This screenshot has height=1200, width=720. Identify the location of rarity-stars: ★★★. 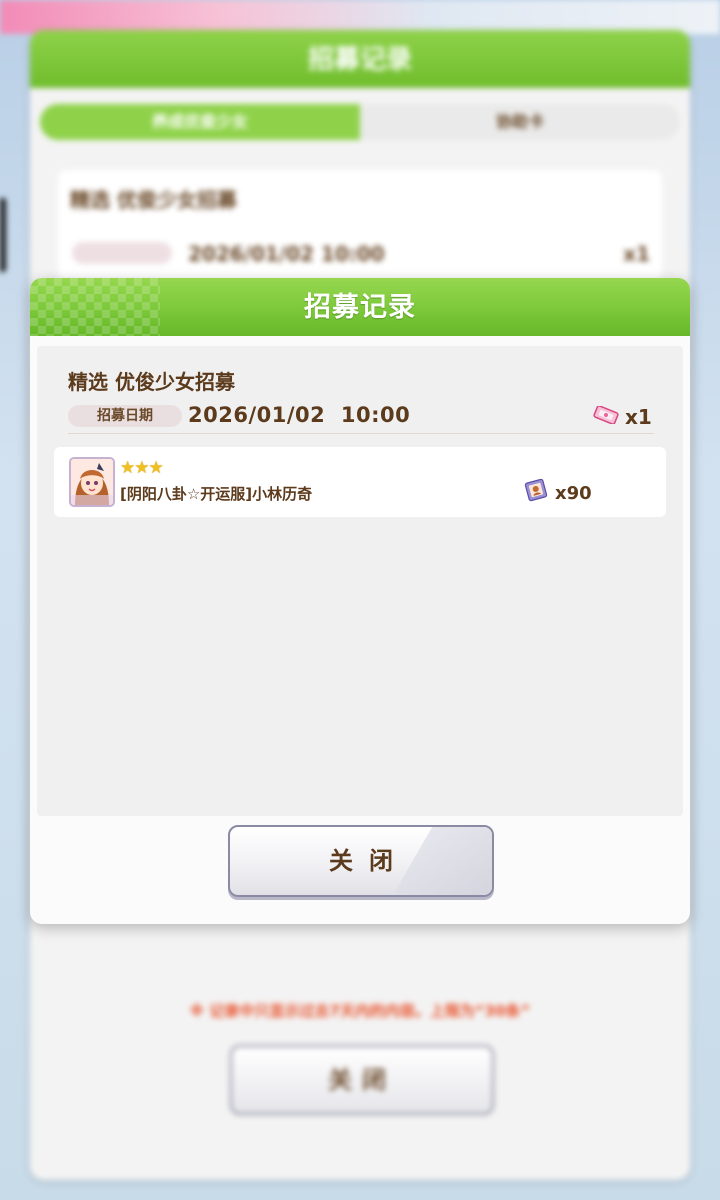
(142, 468).